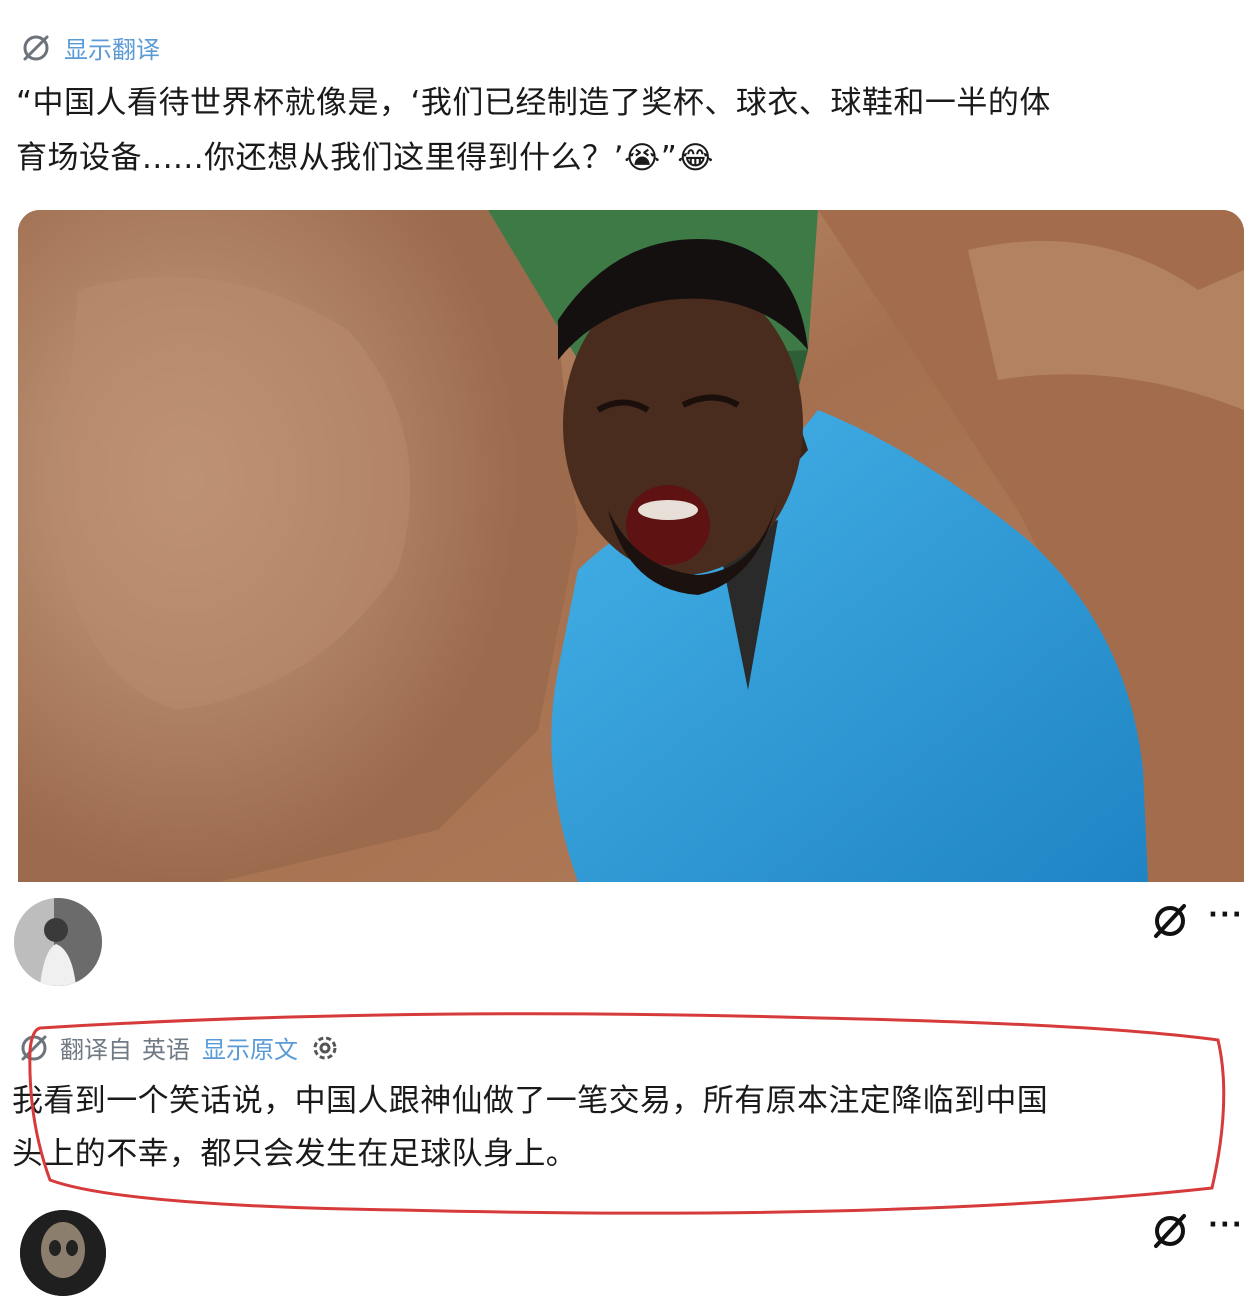 The image size is (1244, 1313). Describe the element at coordinates (627, 1113) in the screenshot. I see `red-highlight-annotation` at that location.